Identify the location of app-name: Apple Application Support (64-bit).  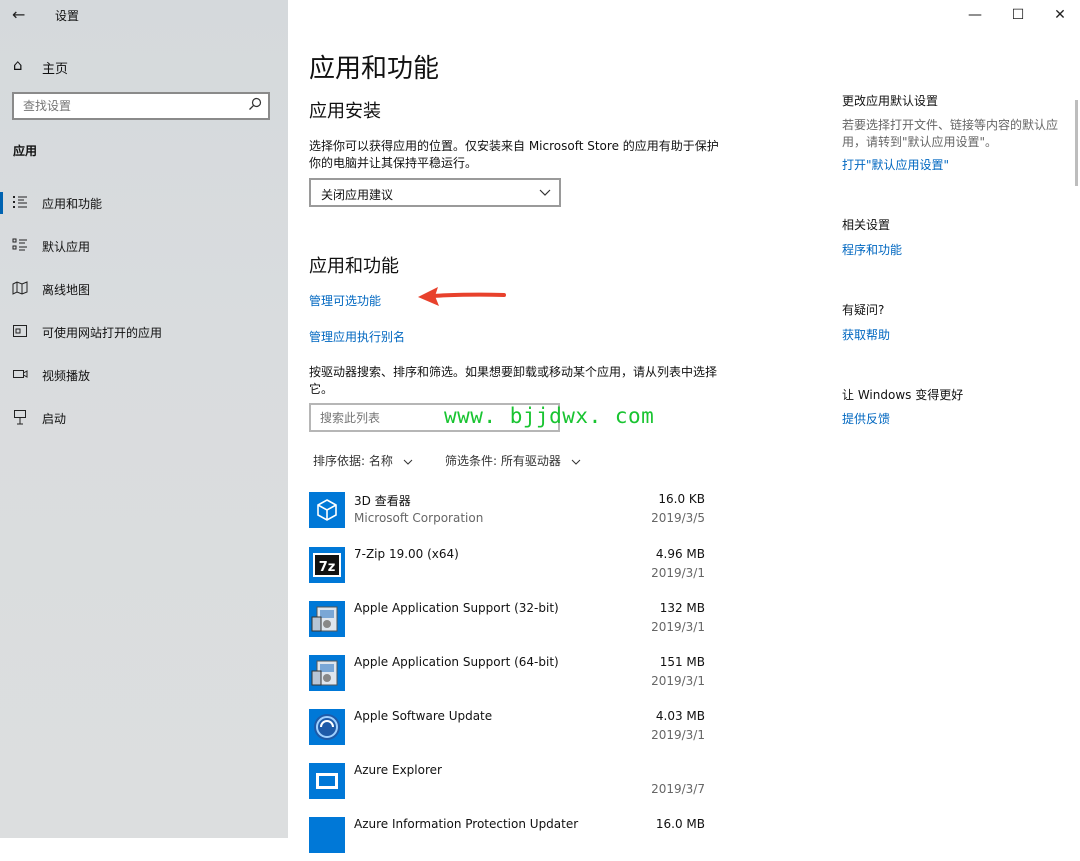
(456, 662).